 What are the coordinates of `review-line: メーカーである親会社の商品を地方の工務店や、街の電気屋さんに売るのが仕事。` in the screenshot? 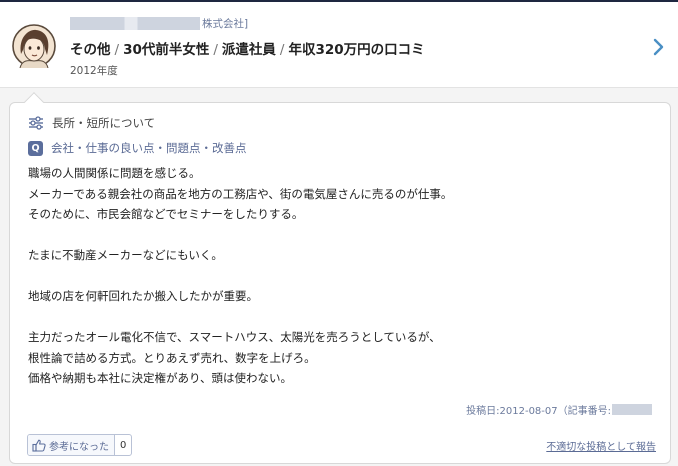 It's located at (240, 193).